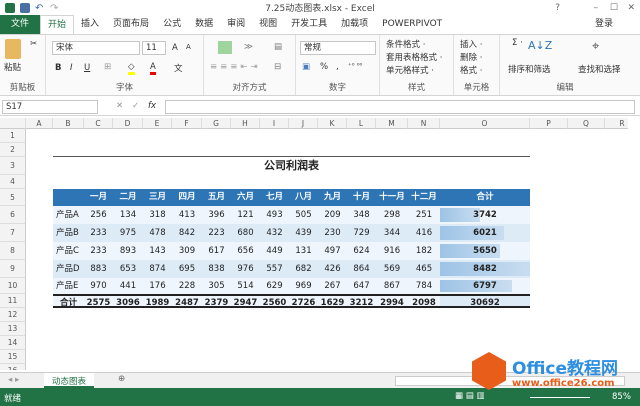 The image size is (640, 406). I want to click on value-cell: 449, so click(274, 251).